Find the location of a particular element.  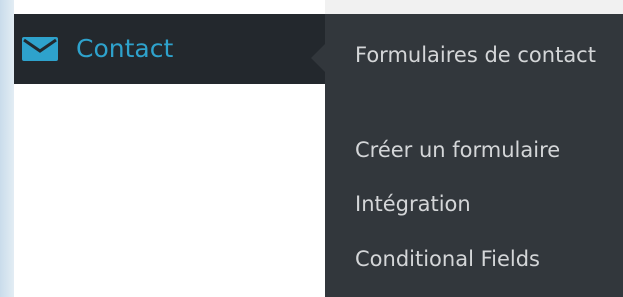

submenu-item-create-form: Créer un formulaire is located at coordinates (480, 150).